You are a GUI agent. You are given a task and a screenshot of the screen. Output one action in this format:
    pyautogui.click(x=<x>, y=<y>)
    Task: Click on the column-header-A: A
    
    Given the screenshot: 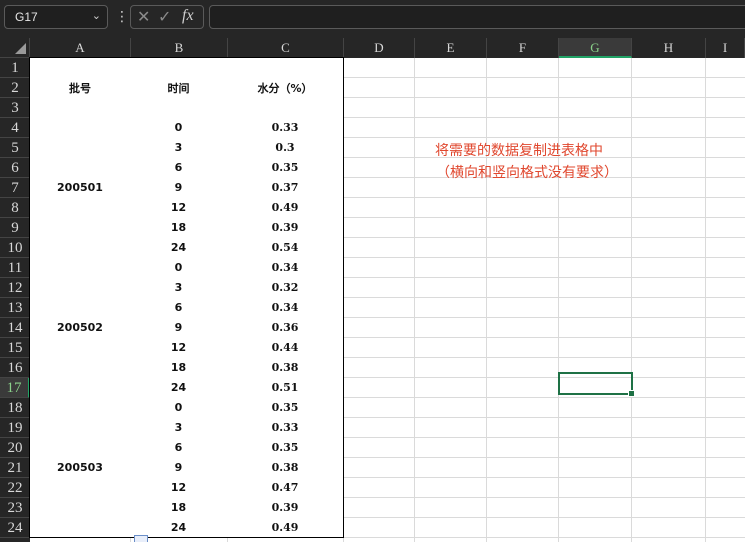 What is the action you would take?
    pyautogui.click(x=80, y=48)
    